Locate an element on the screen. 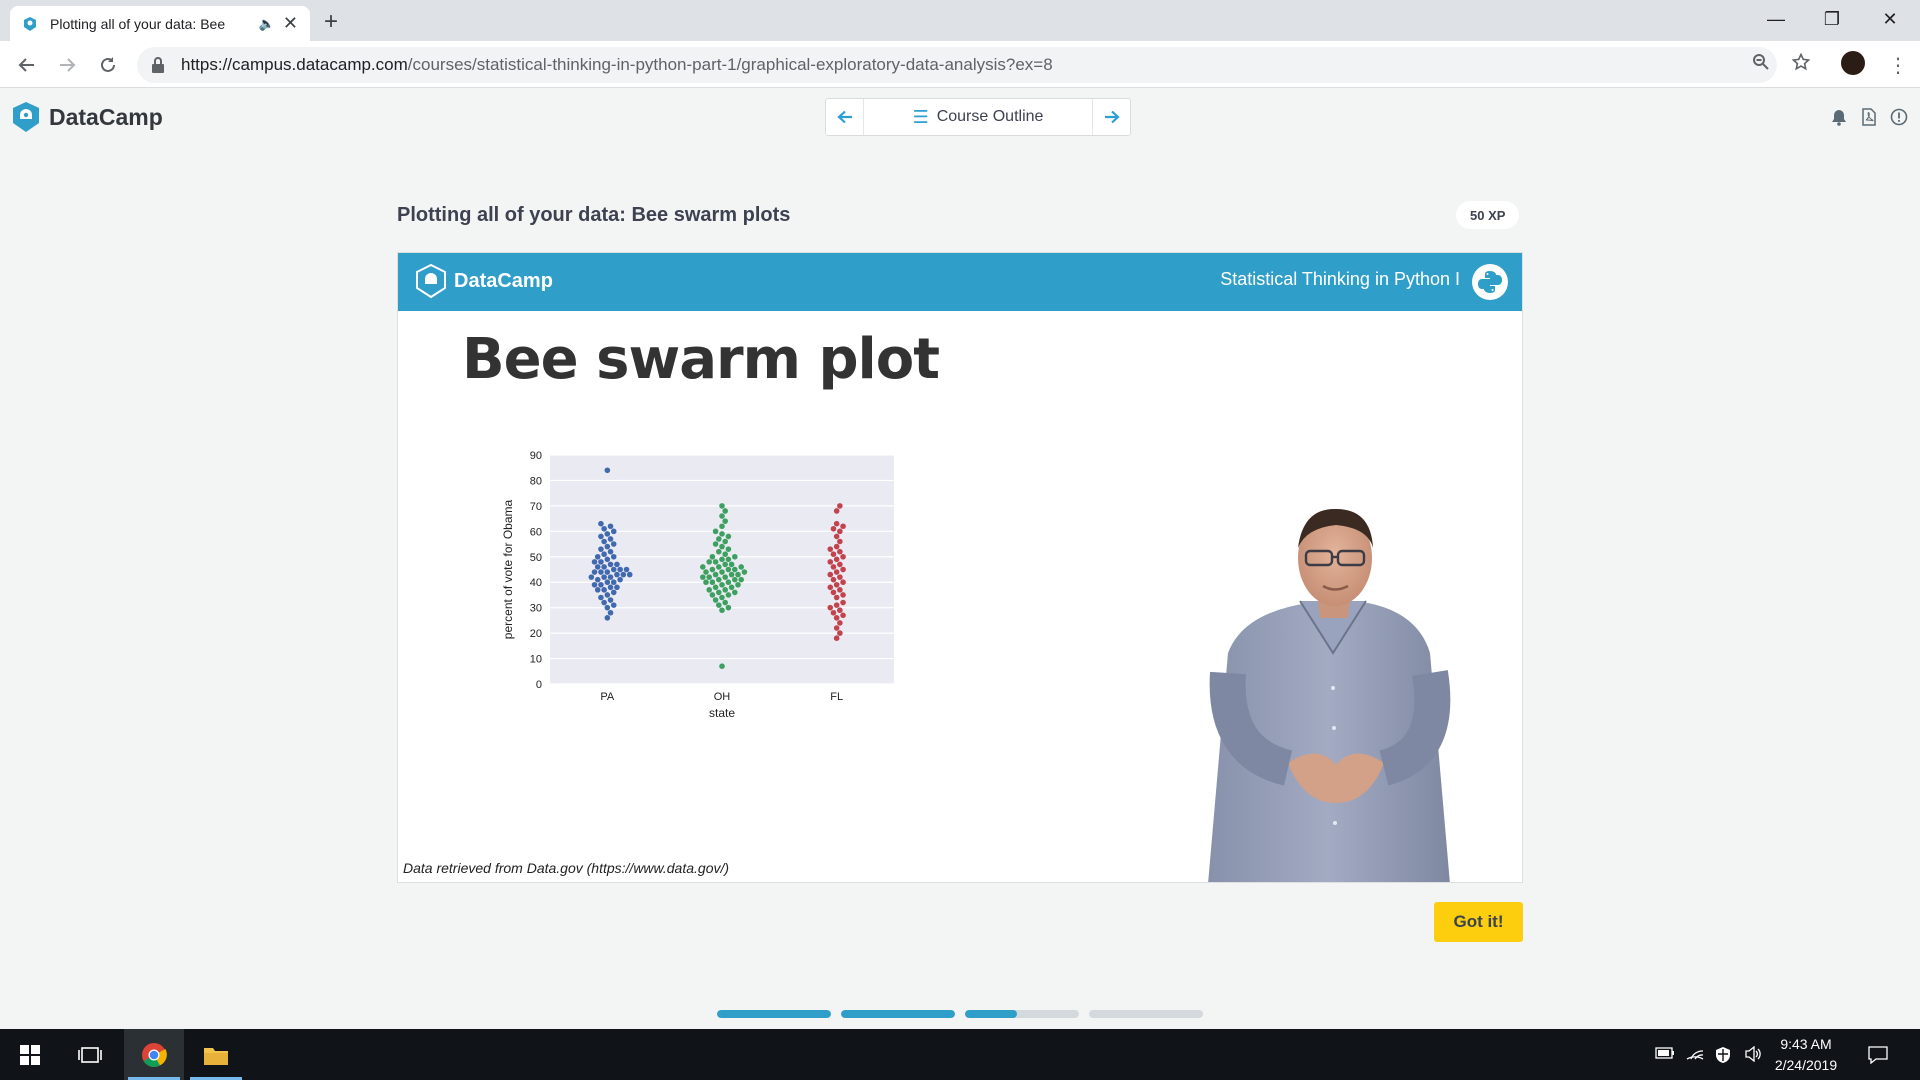 This screenshot has height=1080, width=1920. datacamp-logo: DataCamp is located at coordinates (87, 117).